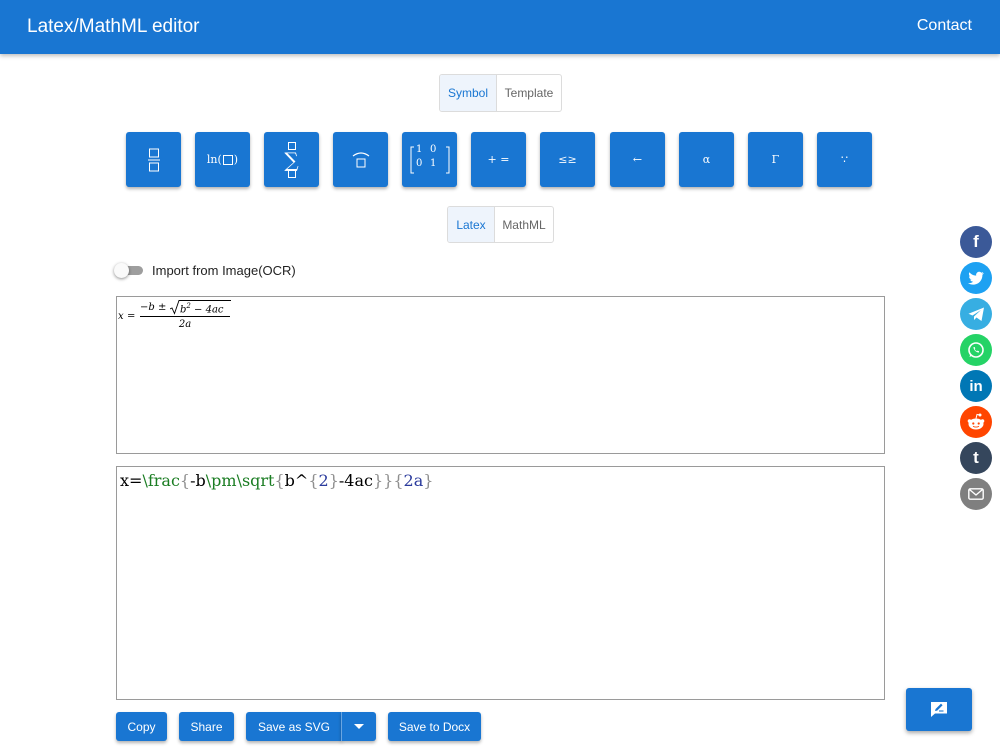  I want to click on greek-uppercase-button: Γ, so click(775, 159).